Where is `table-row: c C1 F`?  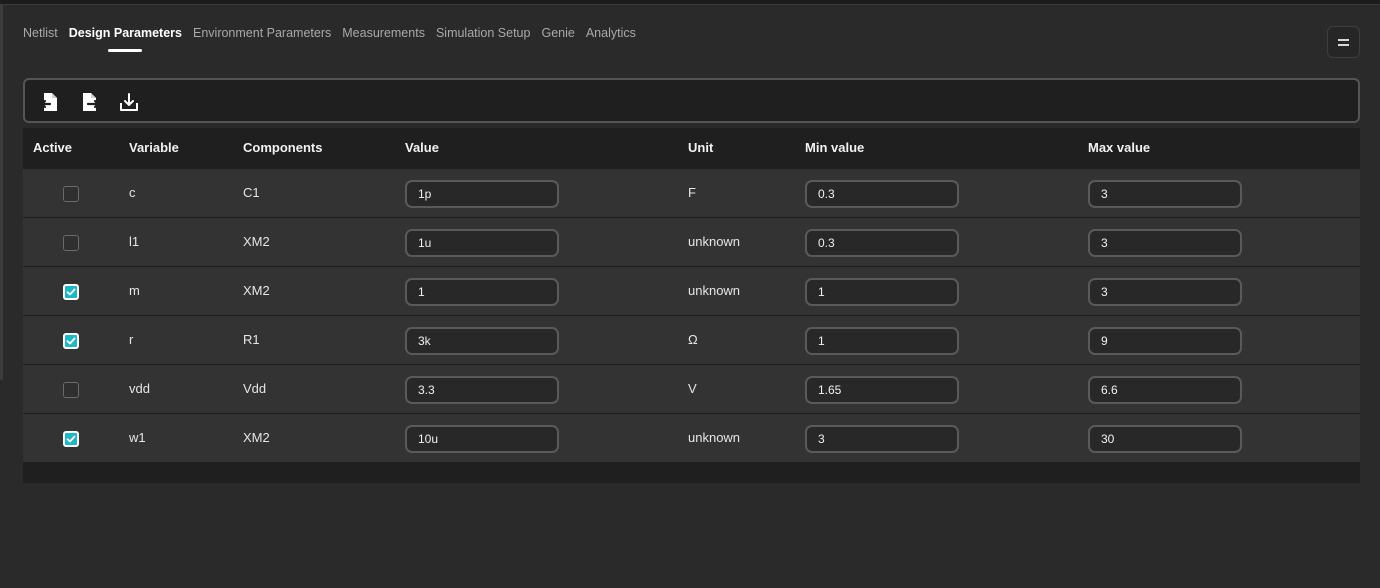 table-row: c C1 F is located at coordinates (691, 192).